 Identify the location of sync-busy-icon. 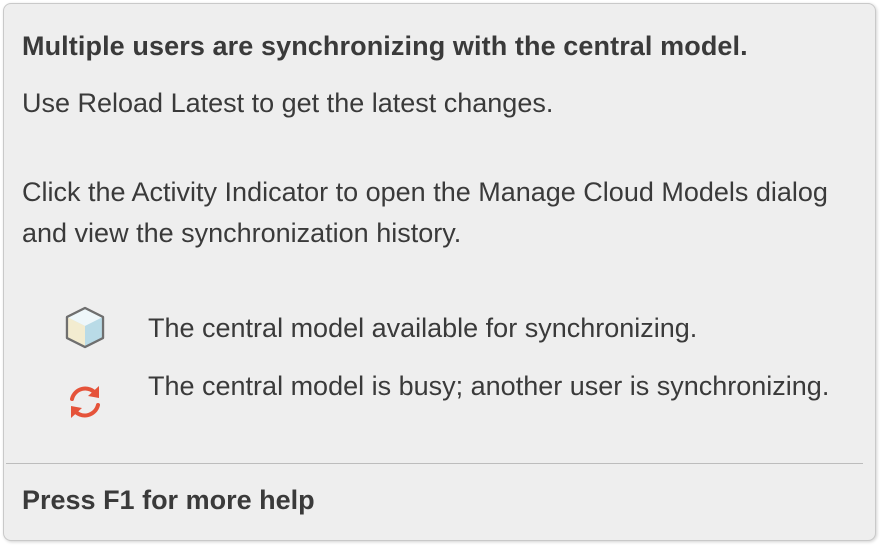
(85, 402).